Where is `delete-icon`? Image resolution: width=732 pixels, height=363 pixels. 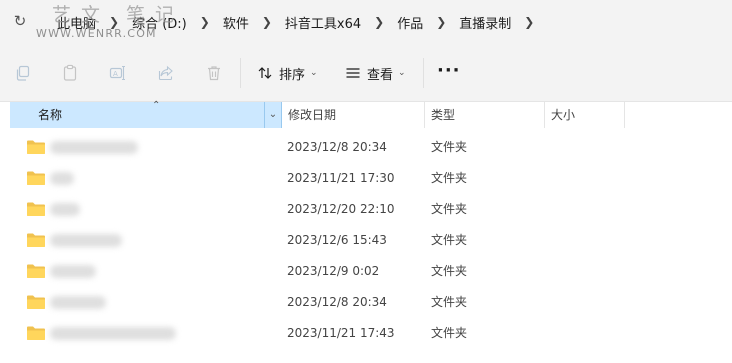 delete-icon is located at coordinates (214, 73).